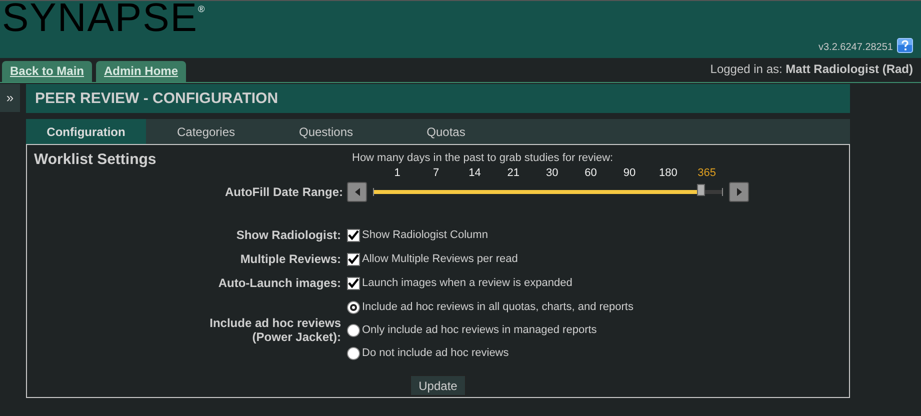  Describe the element at coordinates (438, 98) in the screenshot. I see `page-title: PEER REVIEW - CONFIGURATION` at that location.